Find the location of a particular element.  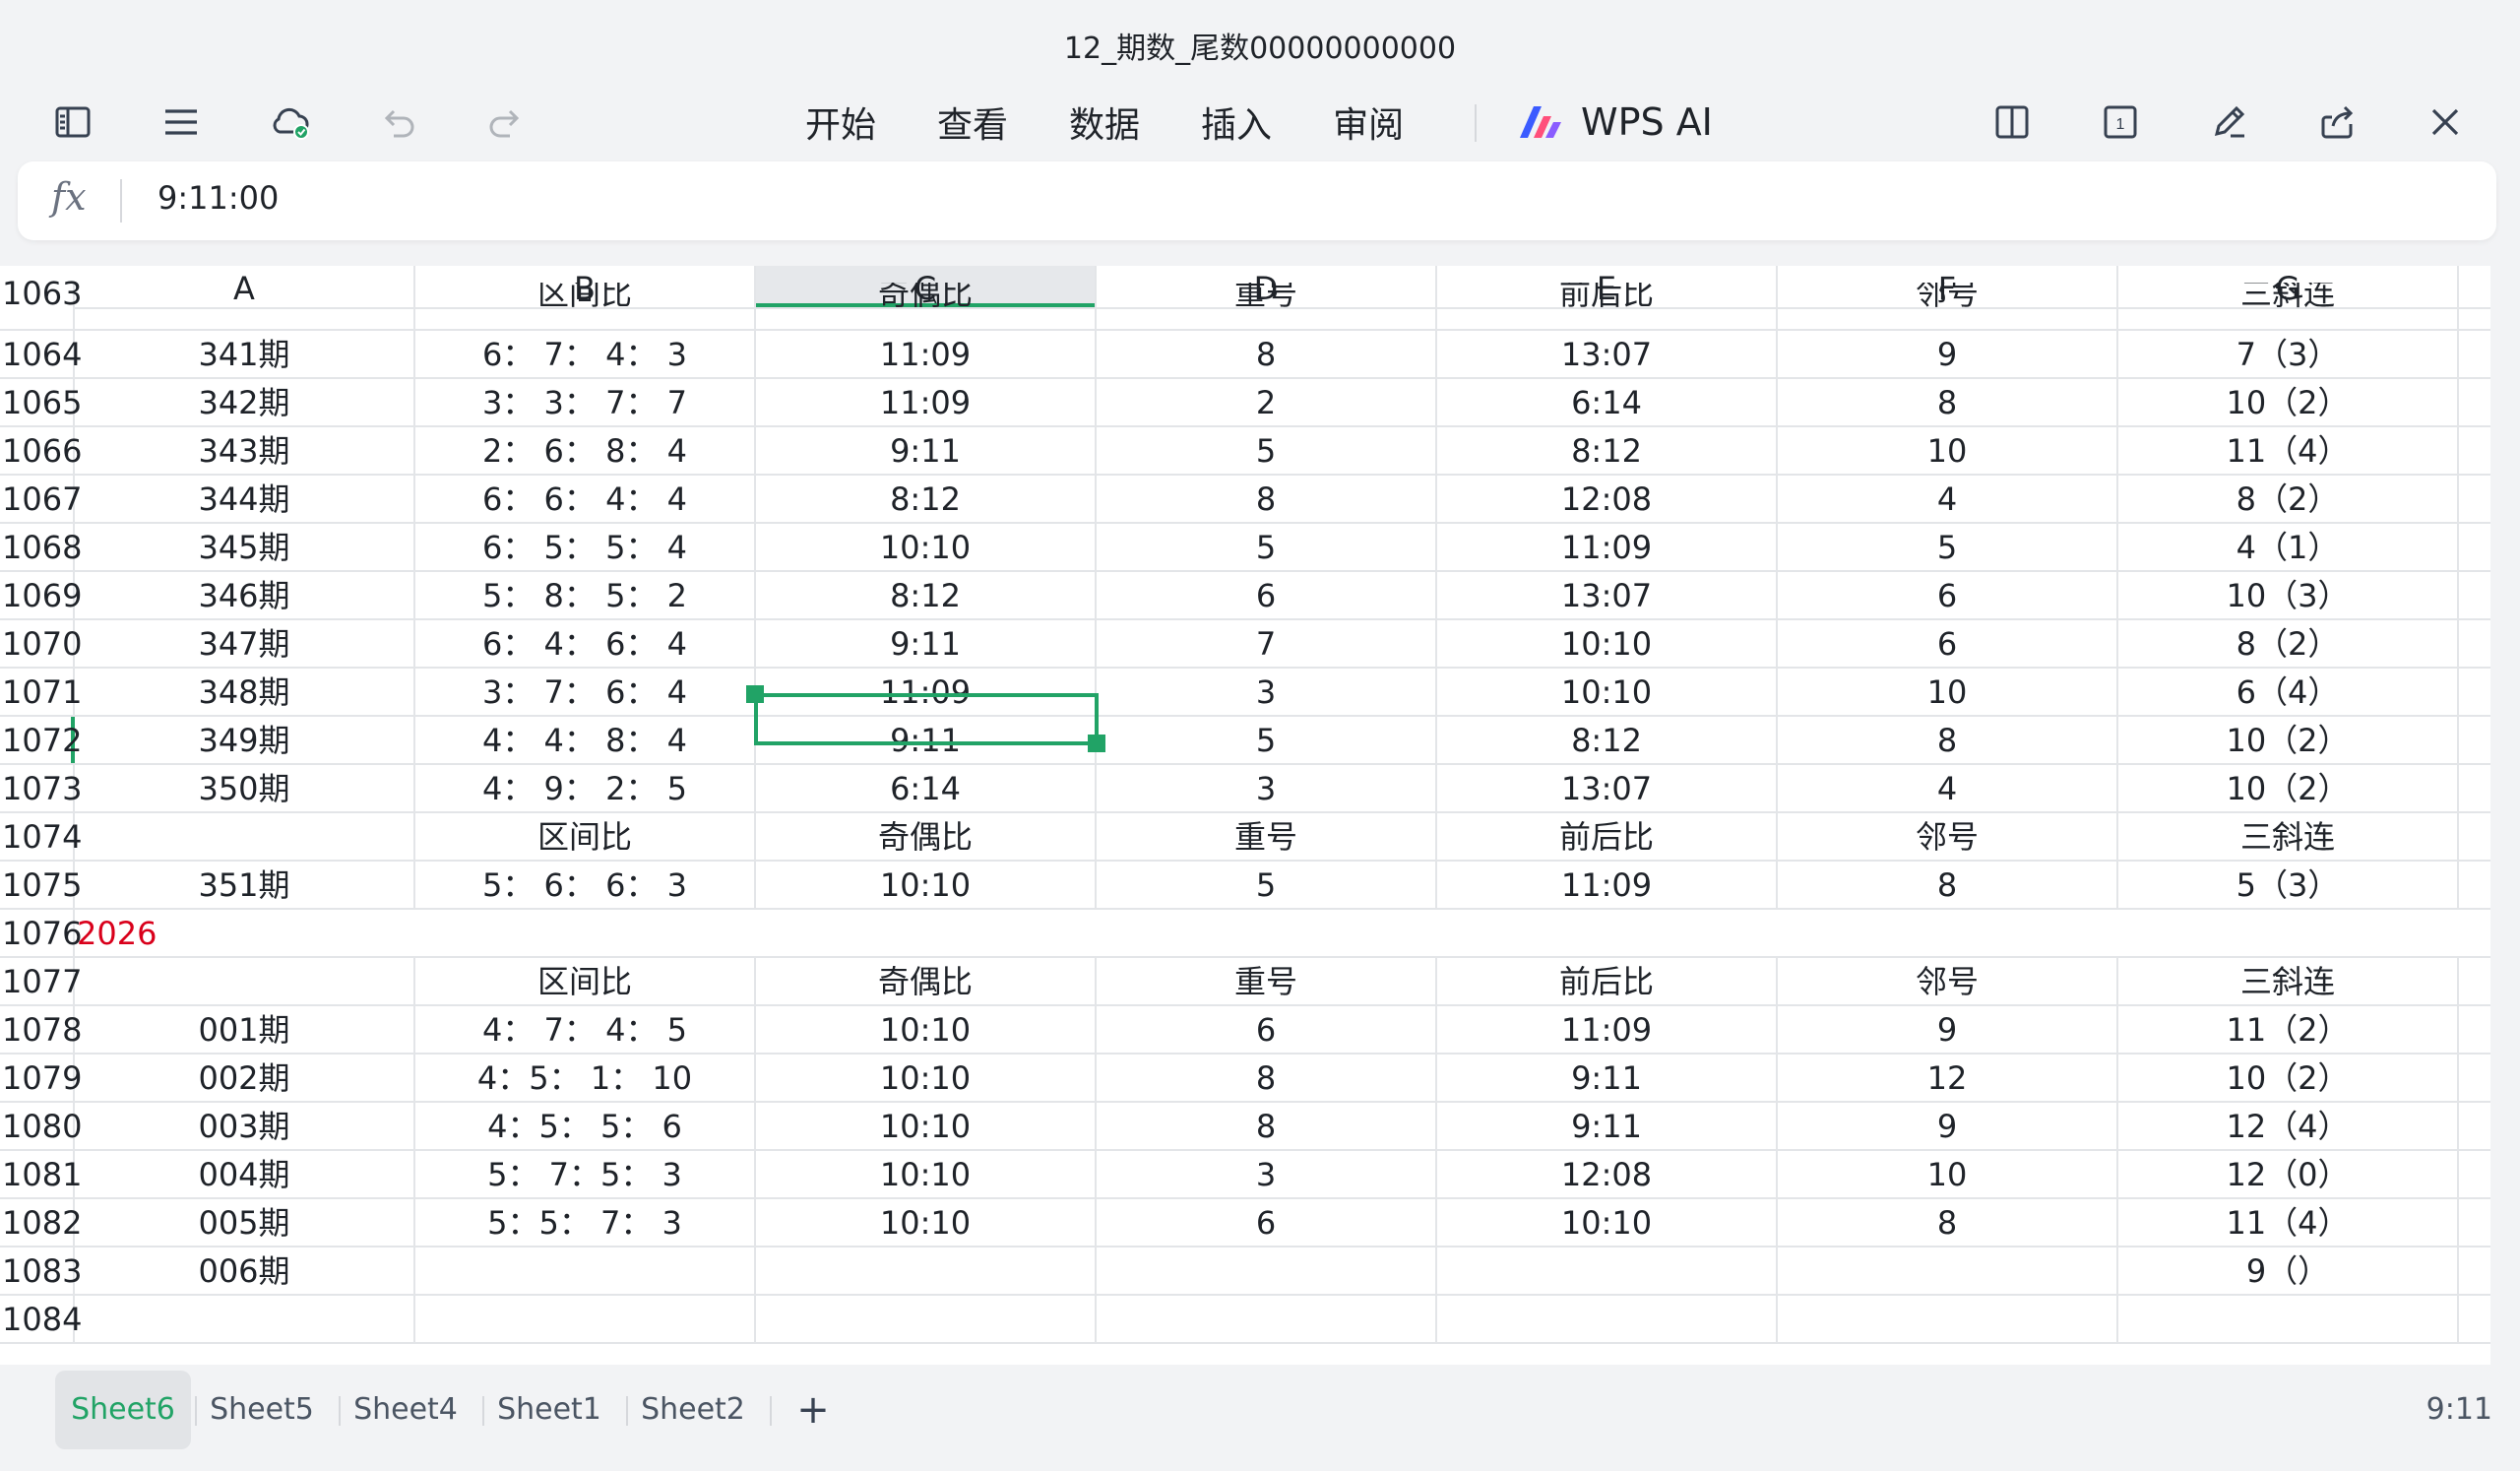

row-header: 1078 is located at coordinates (41, 1029).